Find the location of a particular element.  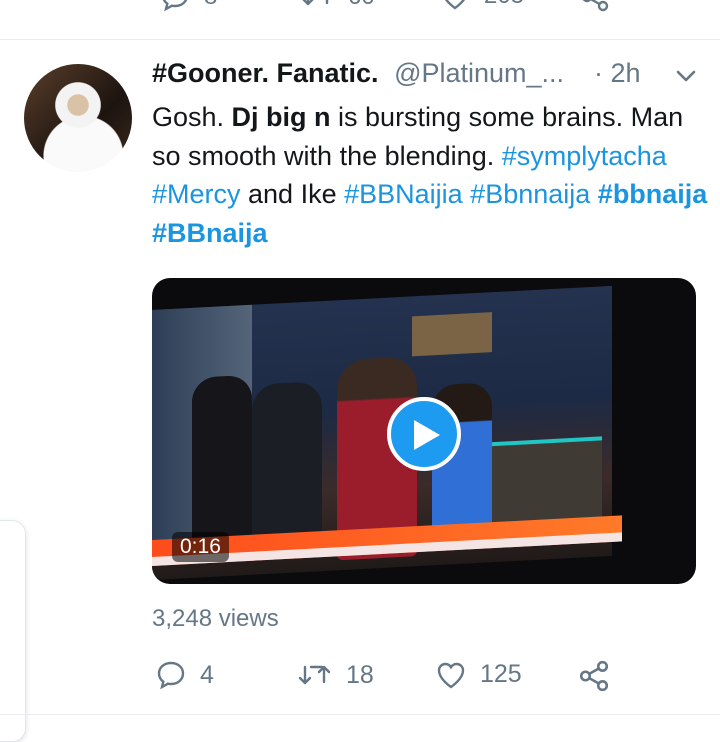

like-button: 125 is located at coordinates (479, 674).